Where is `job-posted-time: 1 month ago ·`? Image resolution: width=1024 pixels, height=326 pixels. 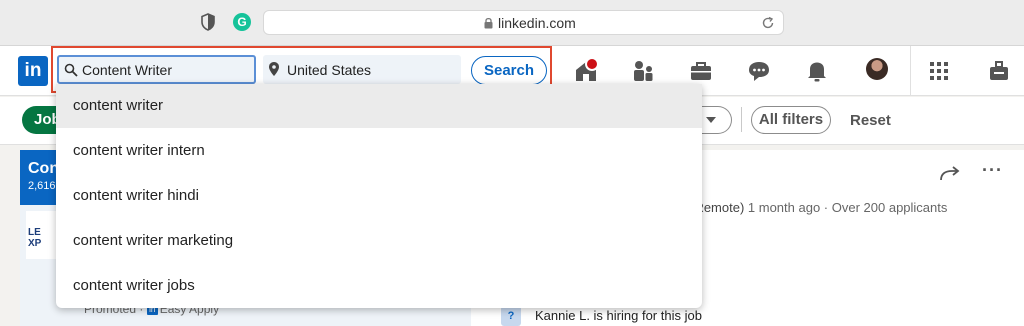 job-posted-time: 1 month ago · is located at coordinates (788, 207).